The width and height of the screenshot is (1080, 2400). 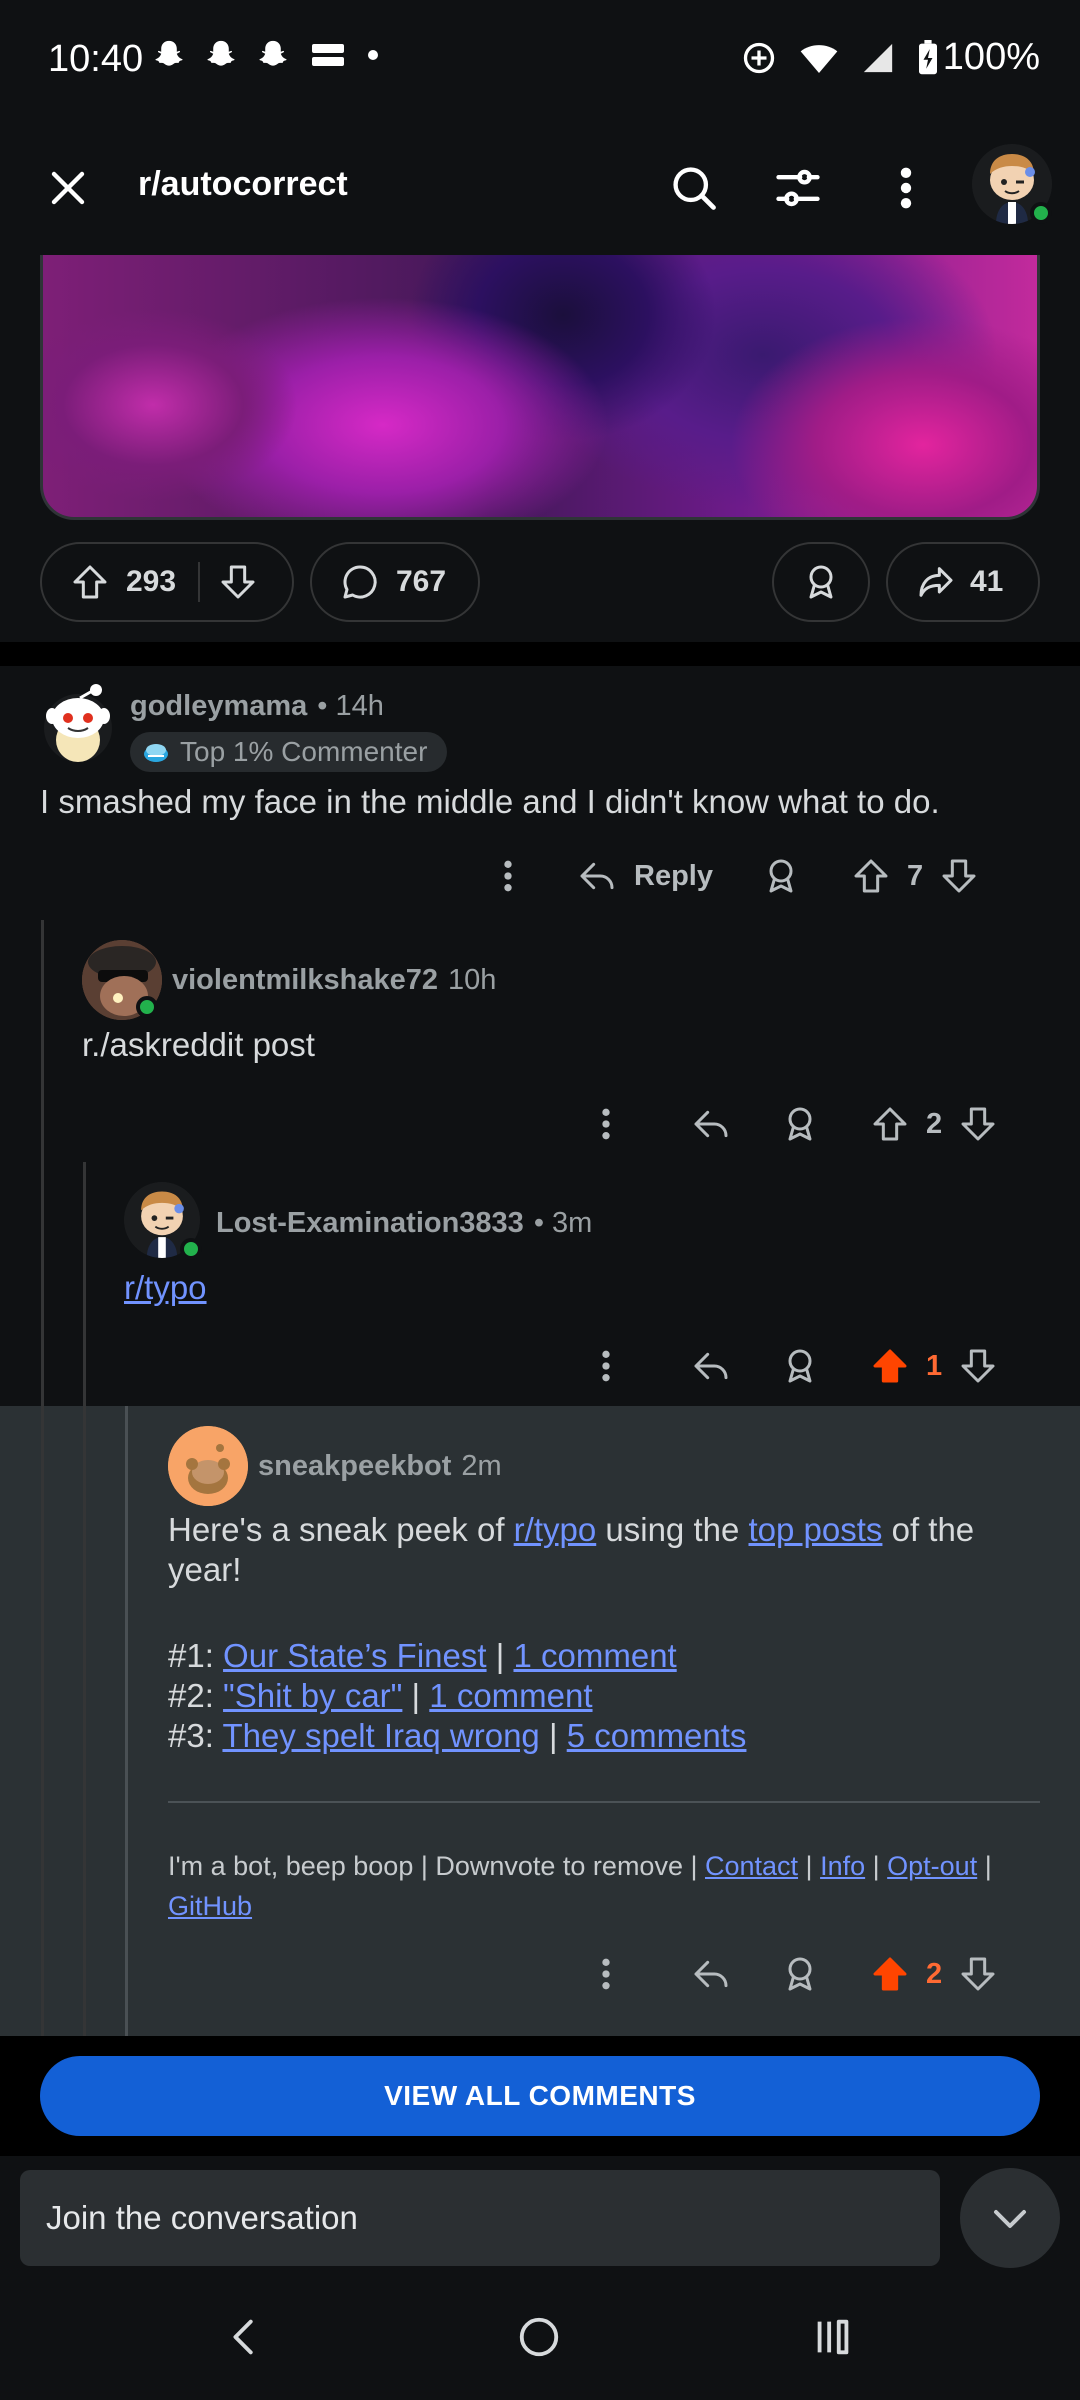 What do you see at coordinates (915, 875) in the screenshot?
I see `vote-count: 7` at bounding box center [915, 875].